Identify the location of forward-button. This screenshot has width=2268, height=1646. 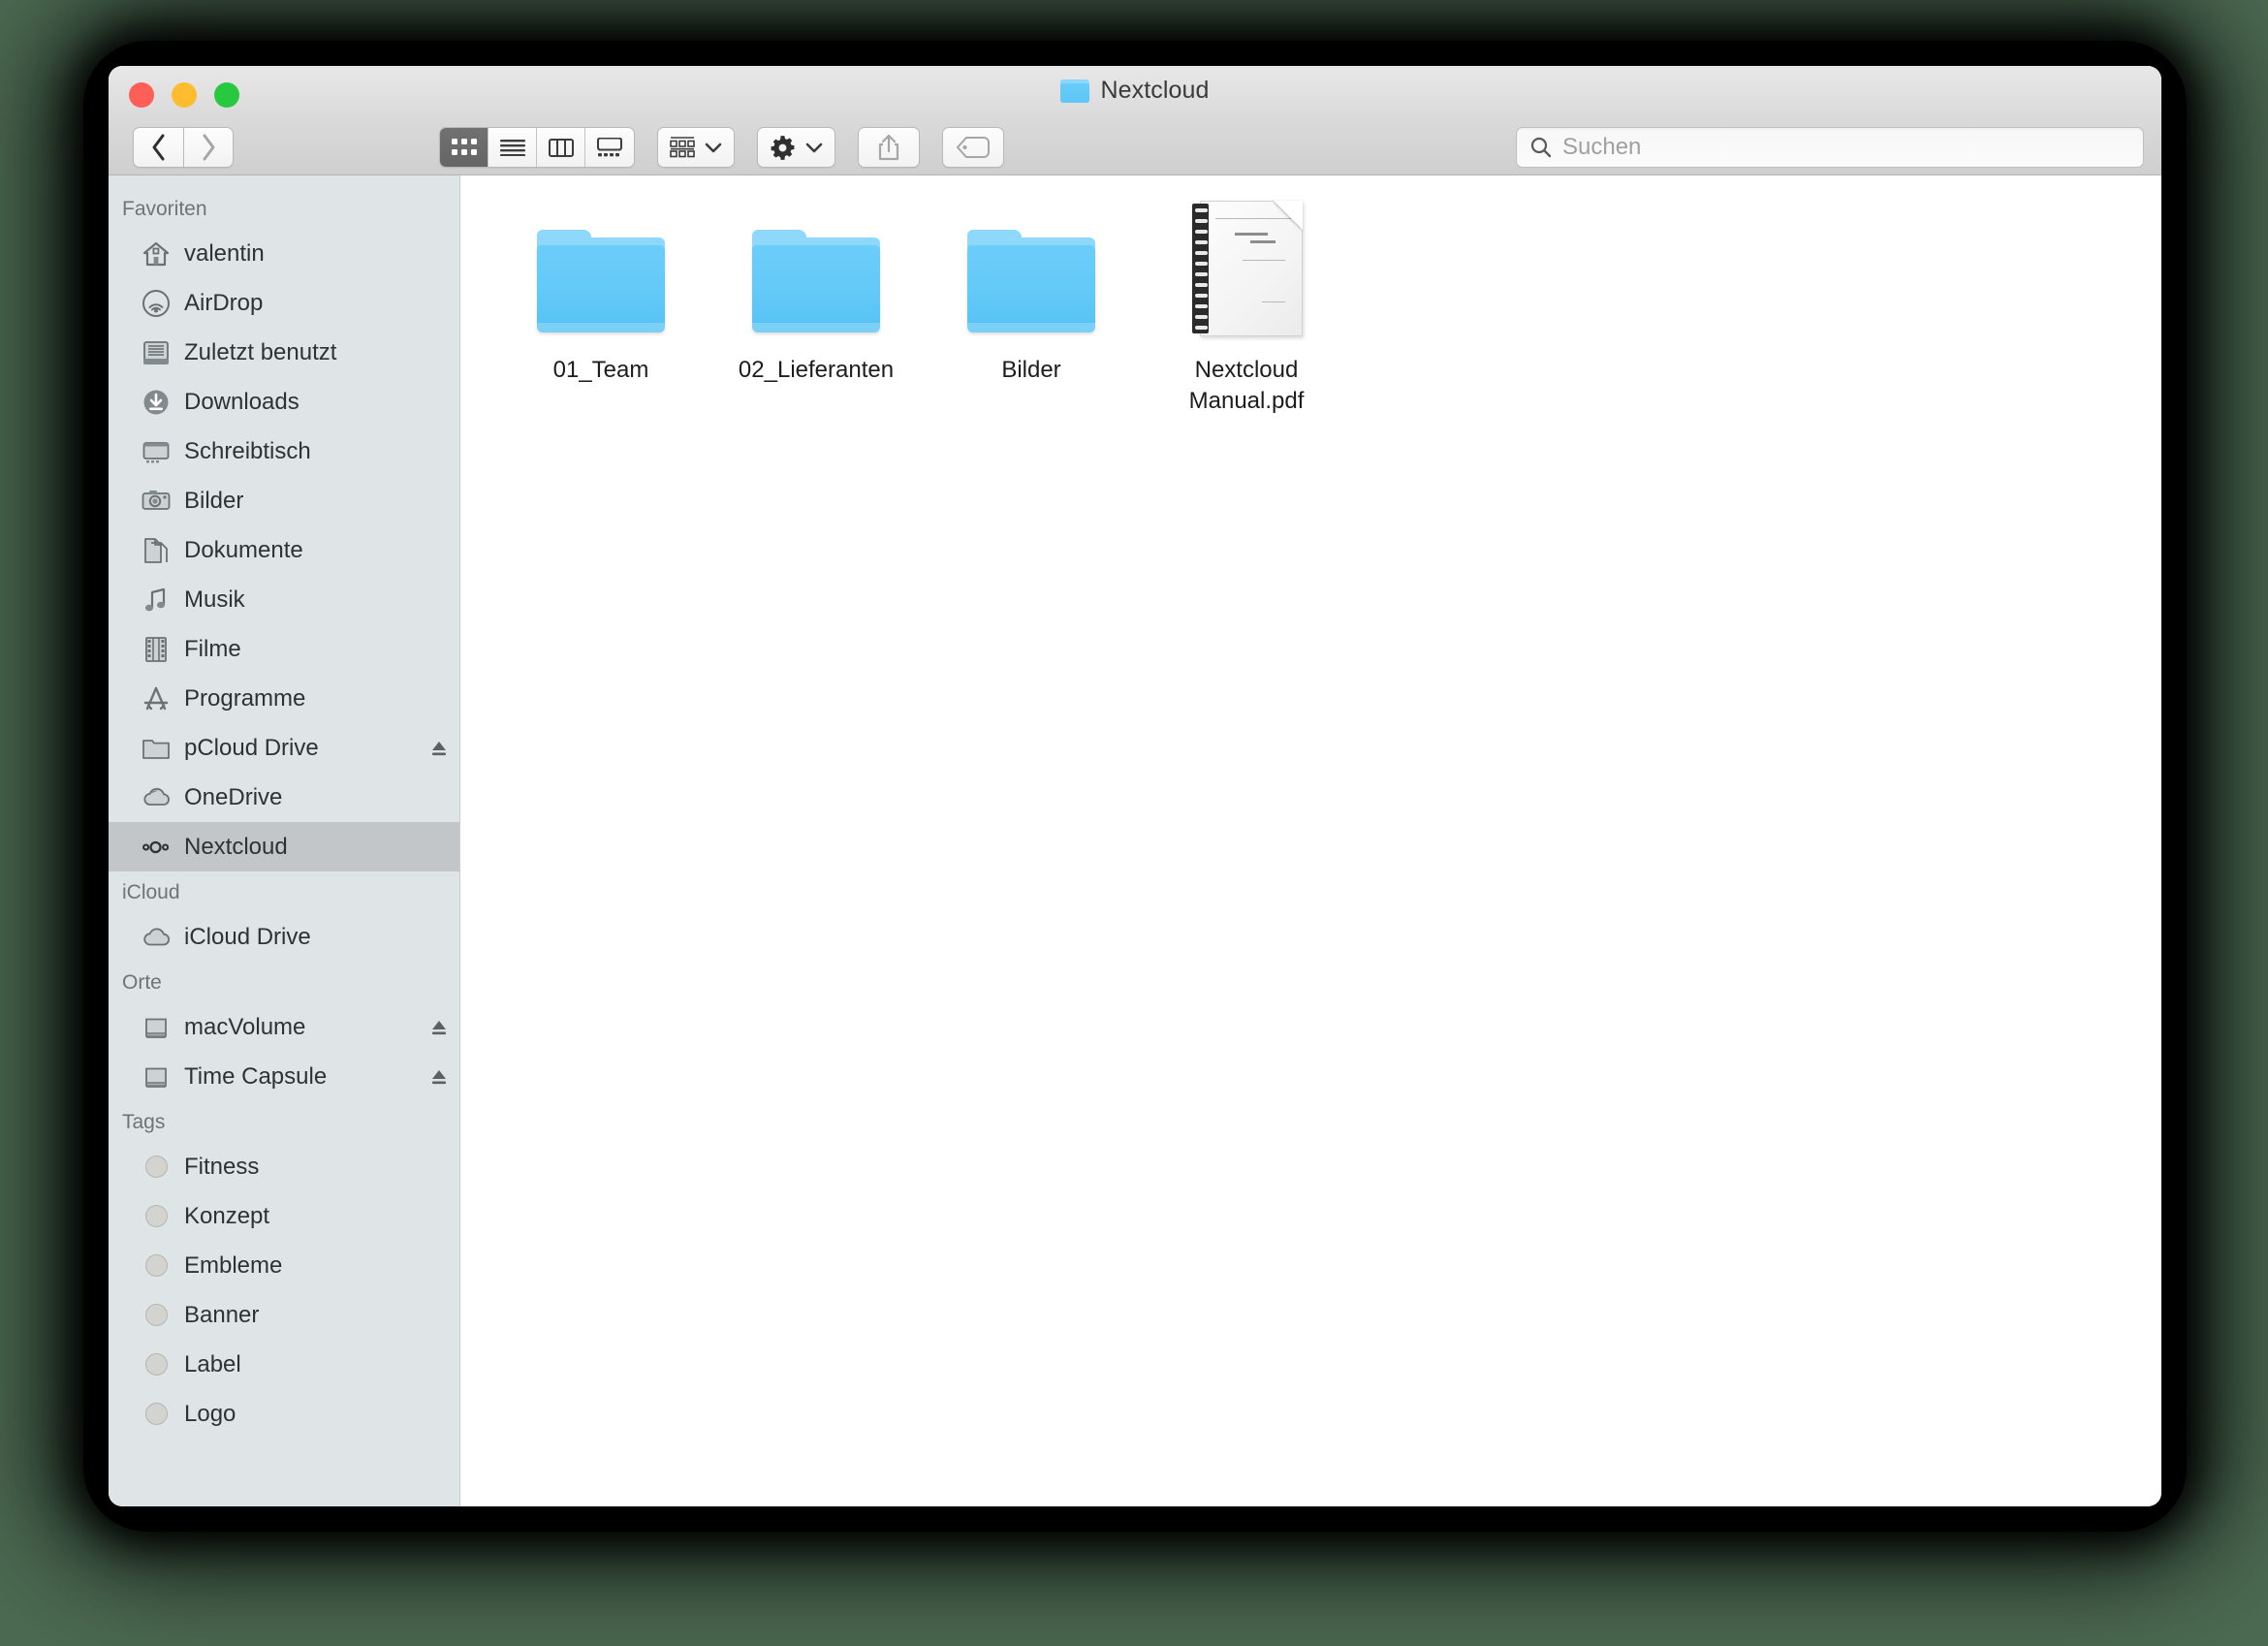
(209, 147).